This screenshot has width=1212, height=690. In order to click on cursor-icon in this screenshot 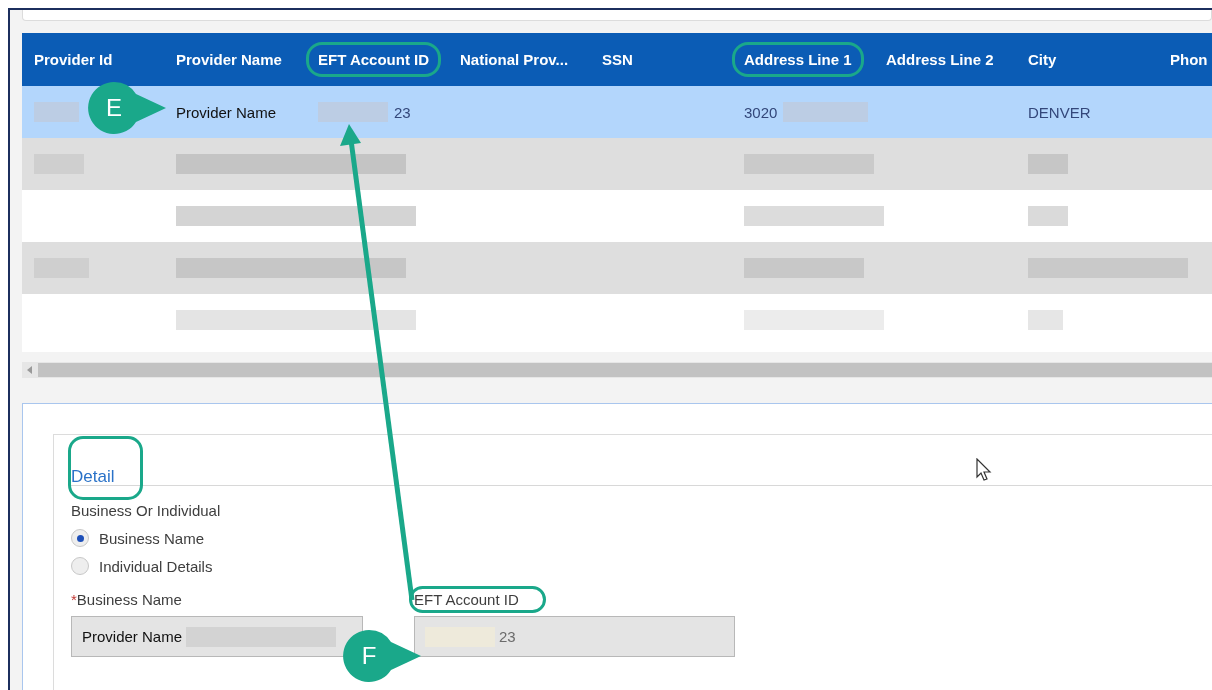, I will do `click(984, 470)`.